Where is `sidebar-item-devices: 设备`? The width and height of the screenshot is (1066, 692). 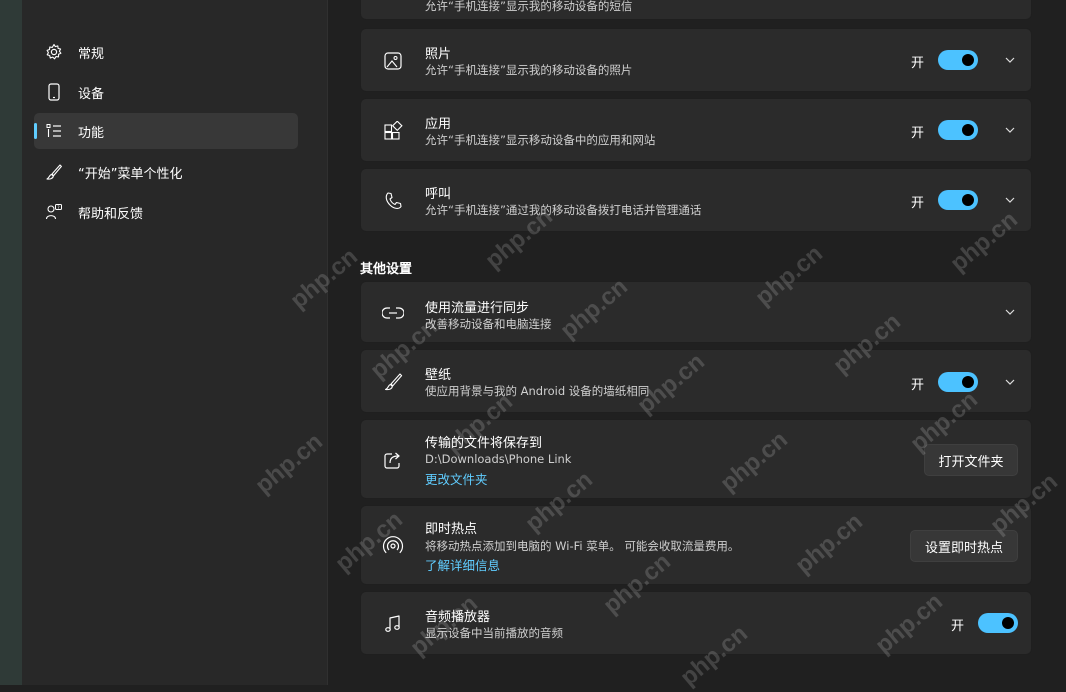 sidebar-item-devices: 设备 is located at coordinates (166, 92).